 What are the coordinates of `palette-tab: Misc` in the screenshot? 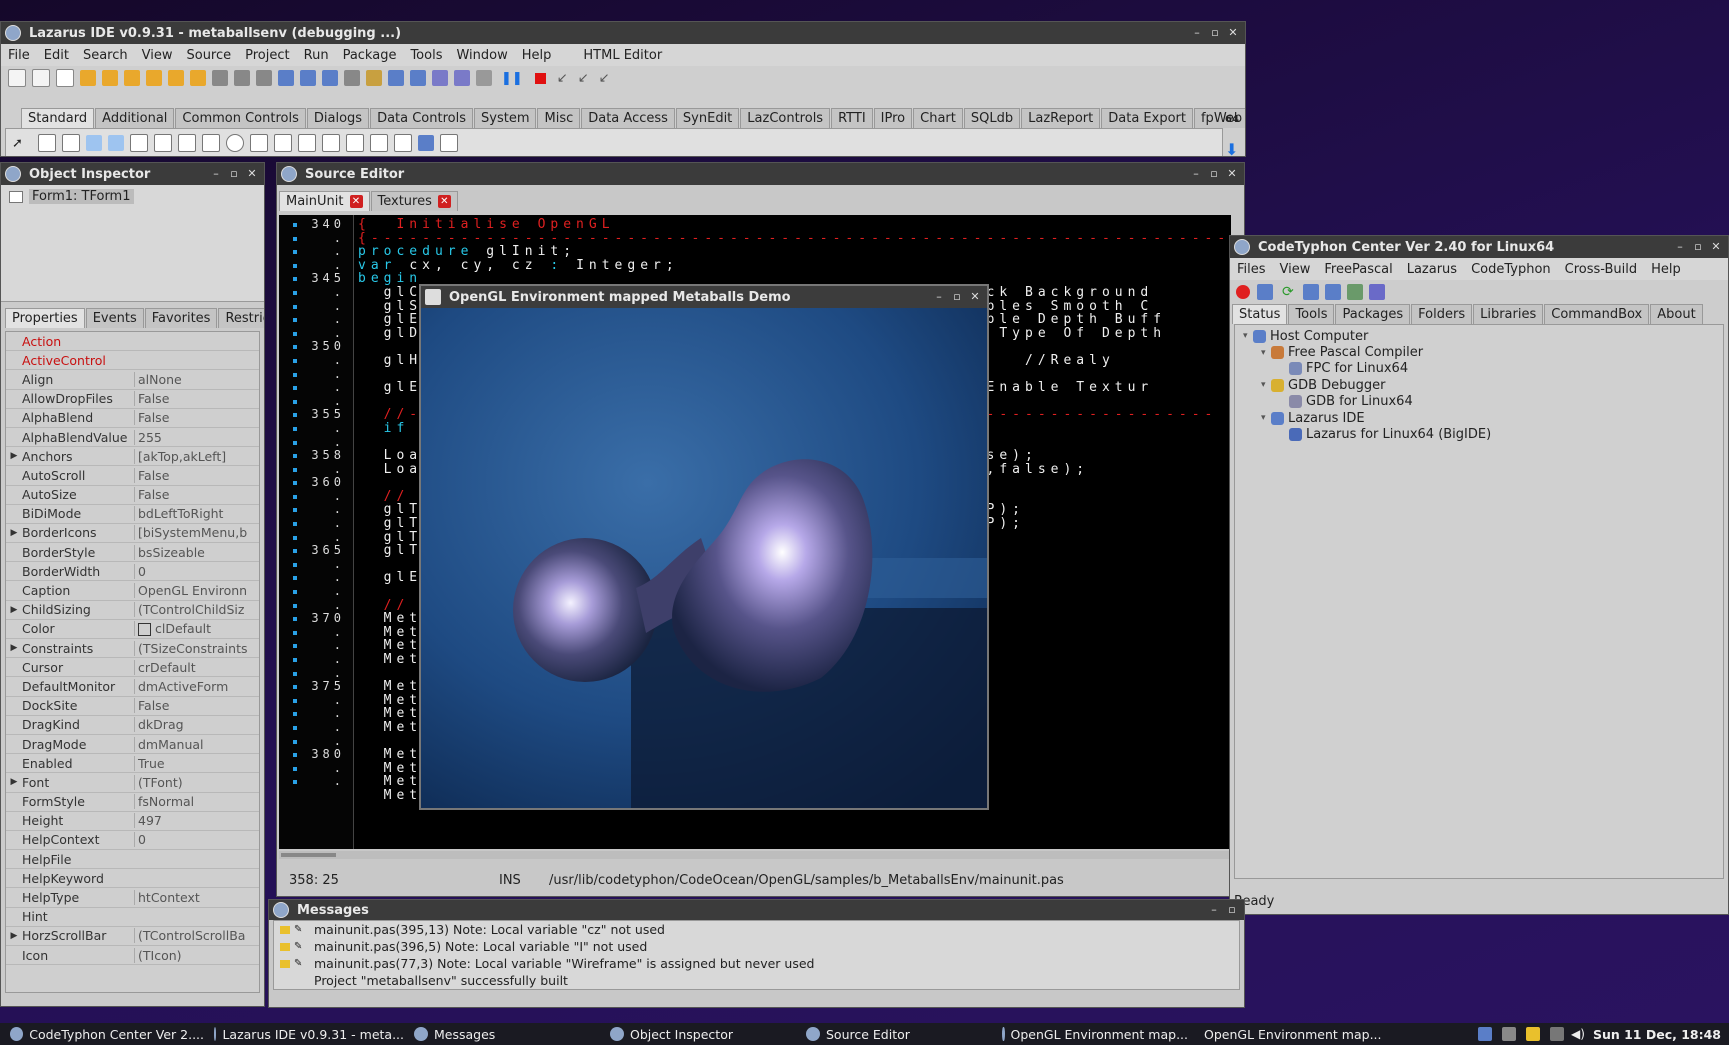 It's located at (559, 118).